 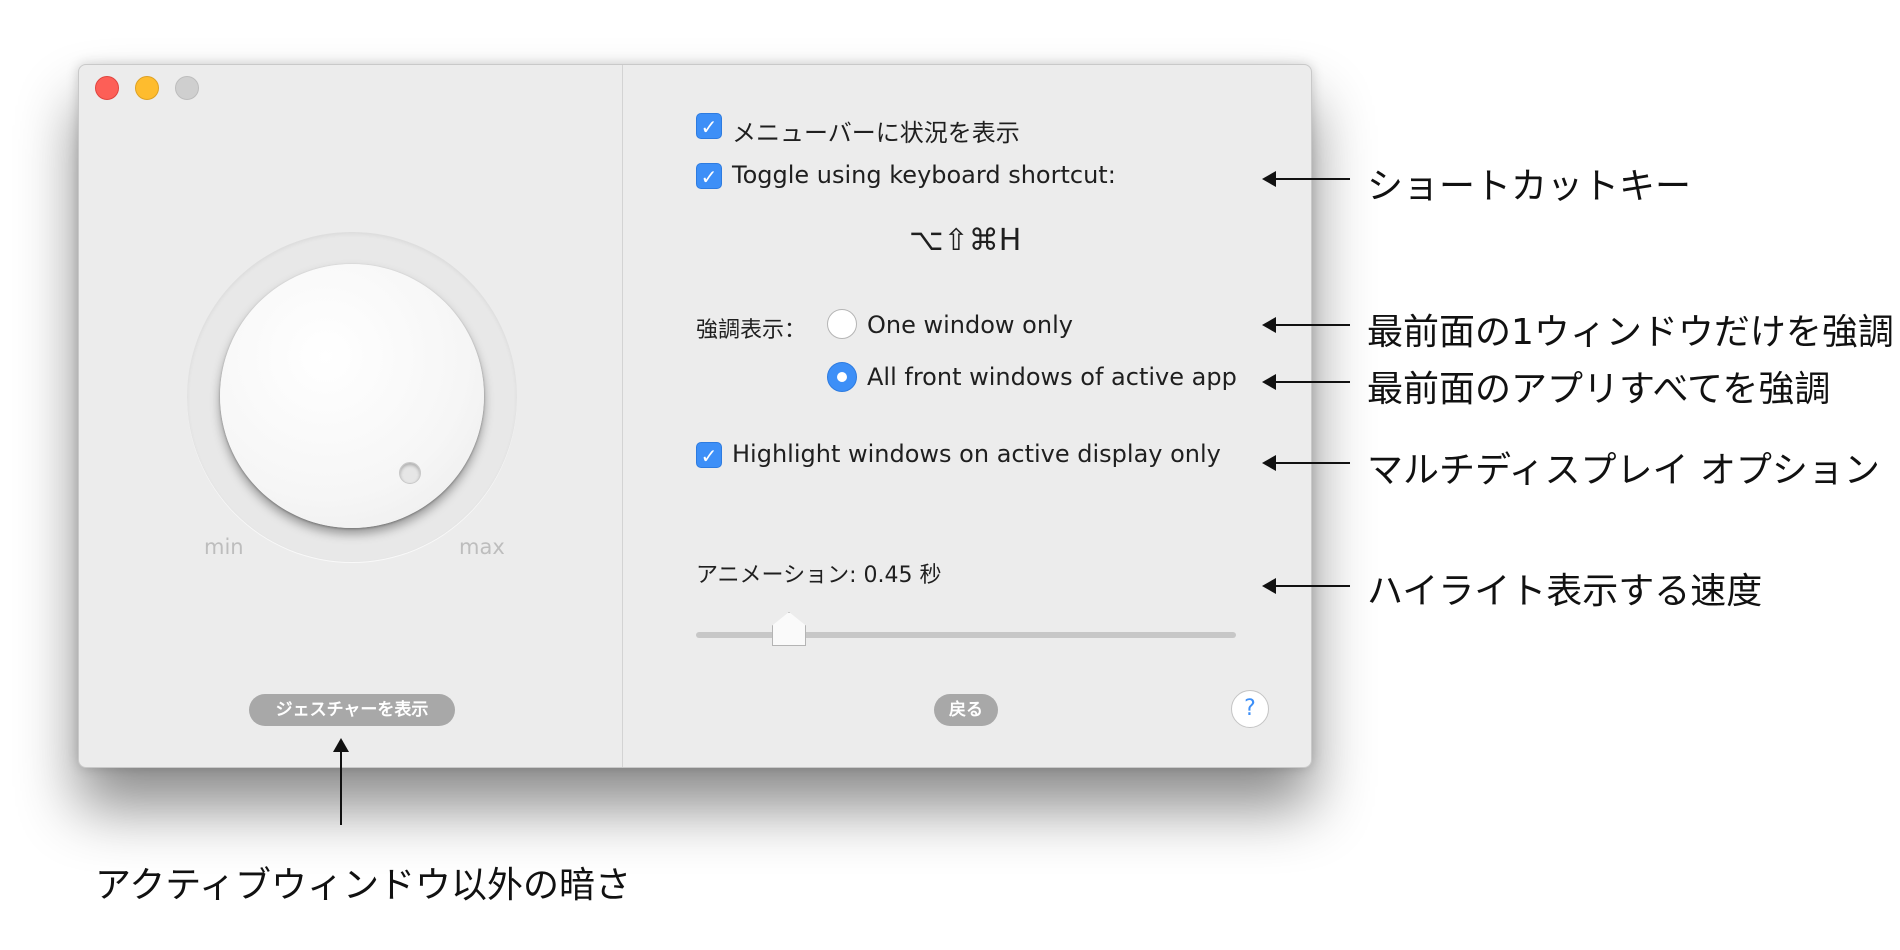 I want to click on dimness-dial-knob, so click(x=352, y=396).